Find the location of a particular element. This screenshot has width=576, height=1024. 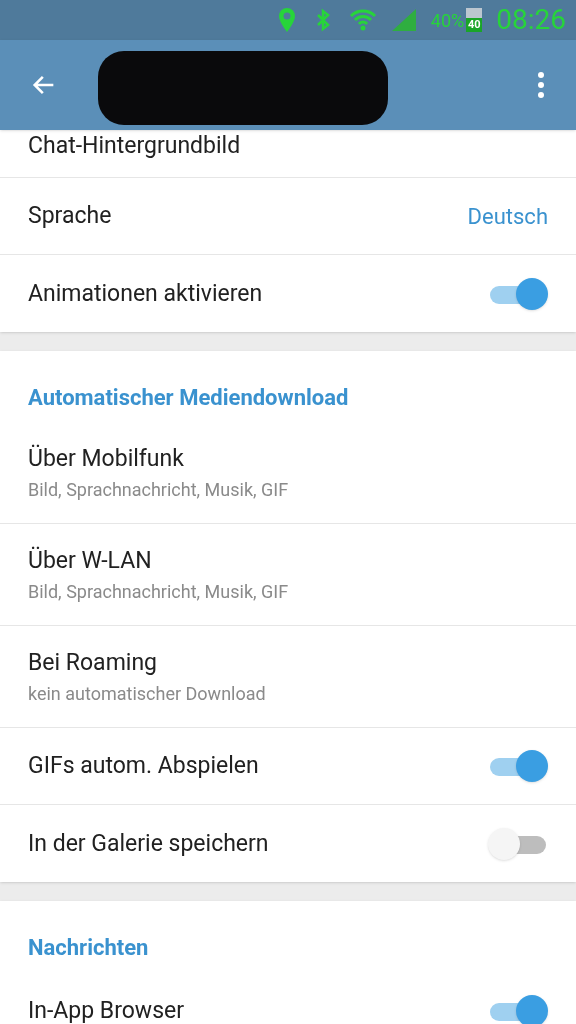

settings-row: In der Galerie speichern is located at coordinates (288, 843).